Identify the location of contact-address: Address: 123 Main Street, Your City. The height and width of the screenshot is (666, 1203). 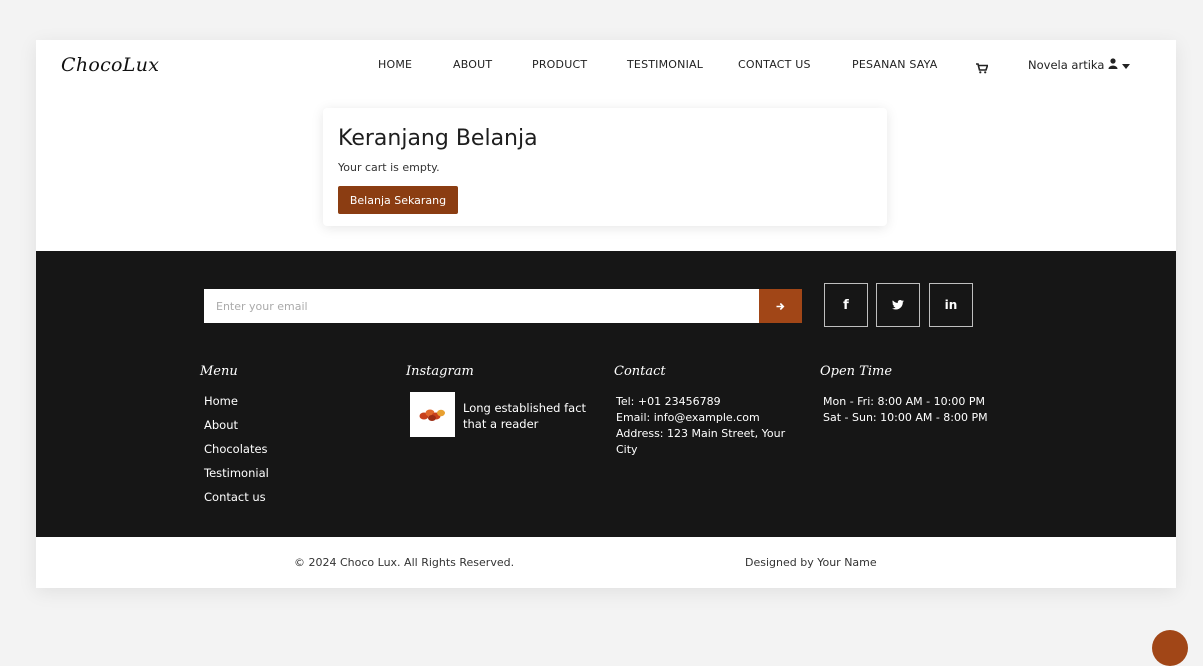
(701, 441).